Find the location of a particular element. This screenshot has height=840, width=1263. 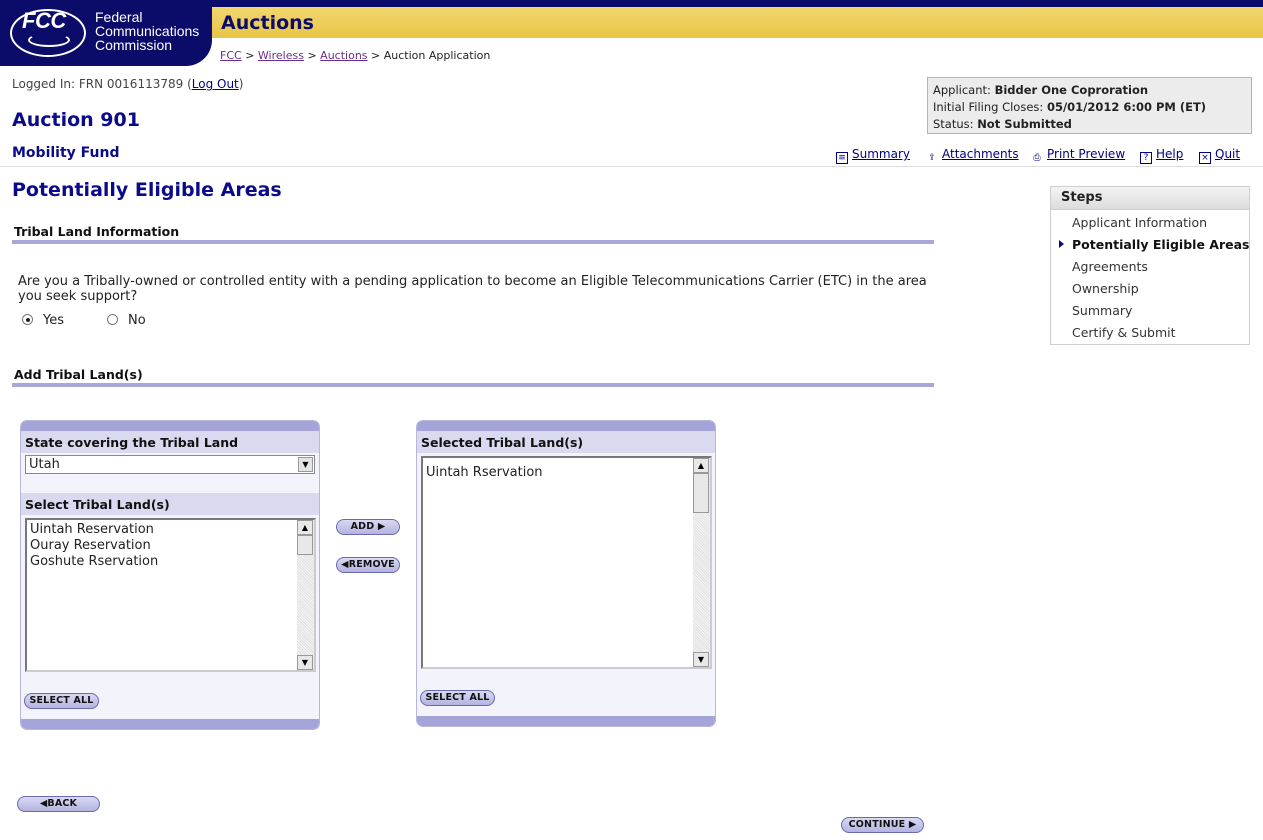

breadcrumb-wireless: Wireless is located at coordinates (281, 55).